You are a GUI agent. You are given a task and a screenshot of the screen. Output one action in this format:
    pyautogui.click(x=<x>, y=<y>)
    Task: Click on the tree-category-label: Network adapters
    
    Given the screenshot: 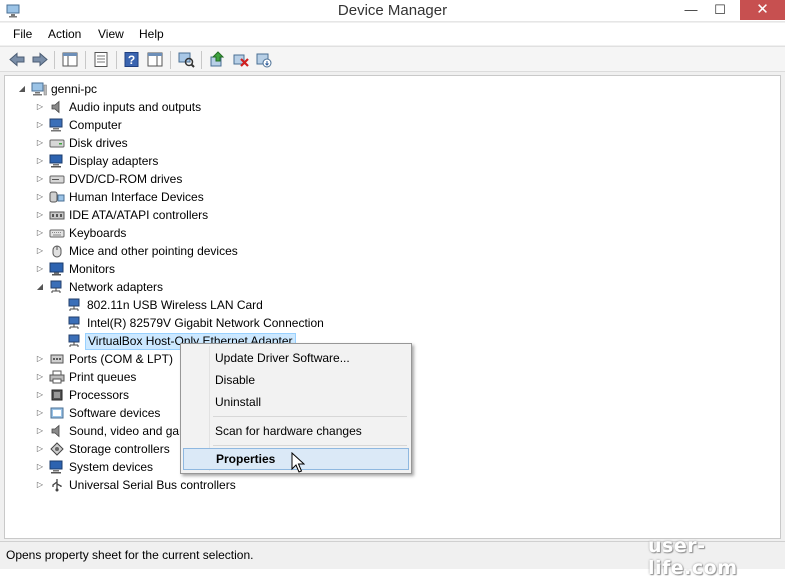 What is the action you would take?
    pyautogui.click(x=116, y=287)
    